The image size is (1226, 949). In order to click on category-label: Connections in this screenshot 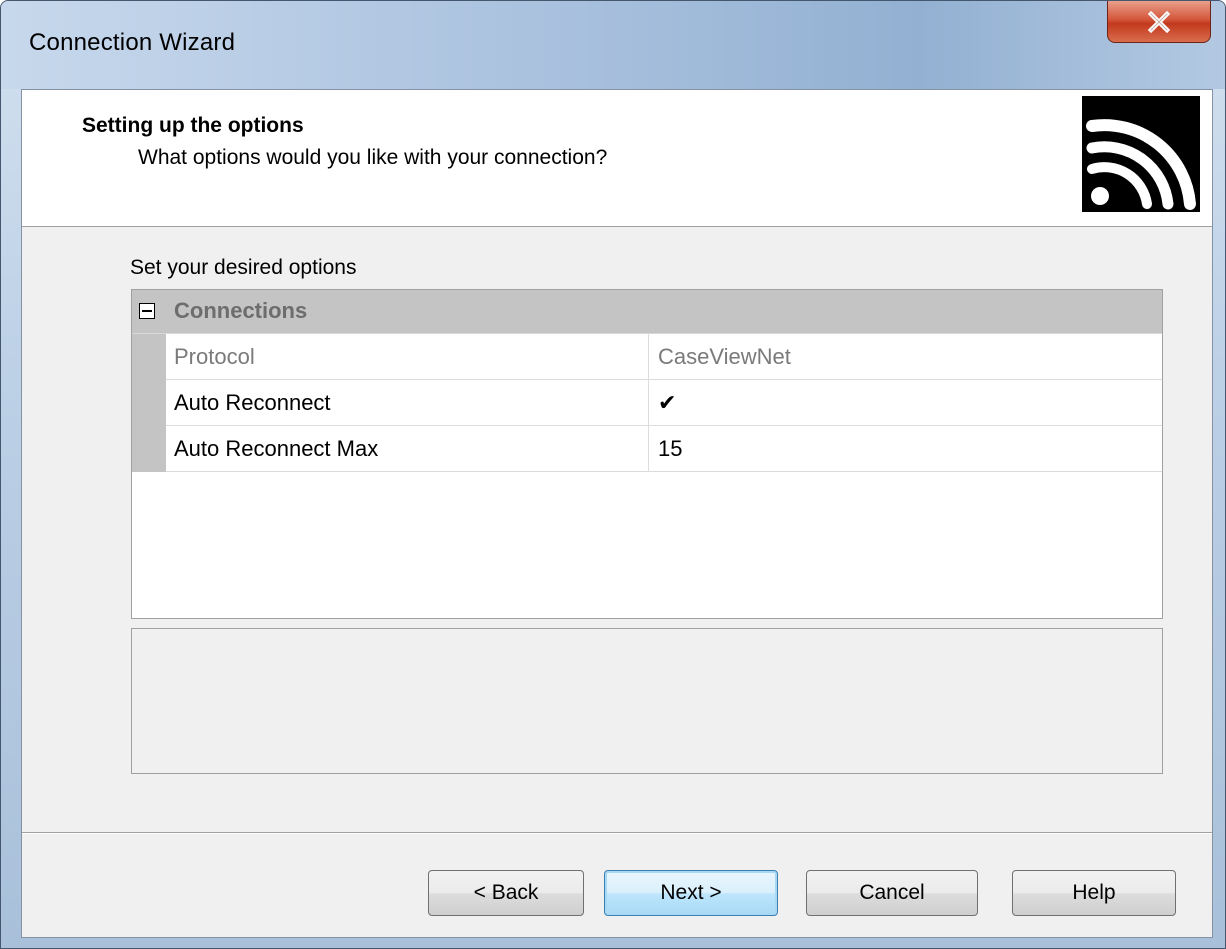, I will do `click(241, 310)`.